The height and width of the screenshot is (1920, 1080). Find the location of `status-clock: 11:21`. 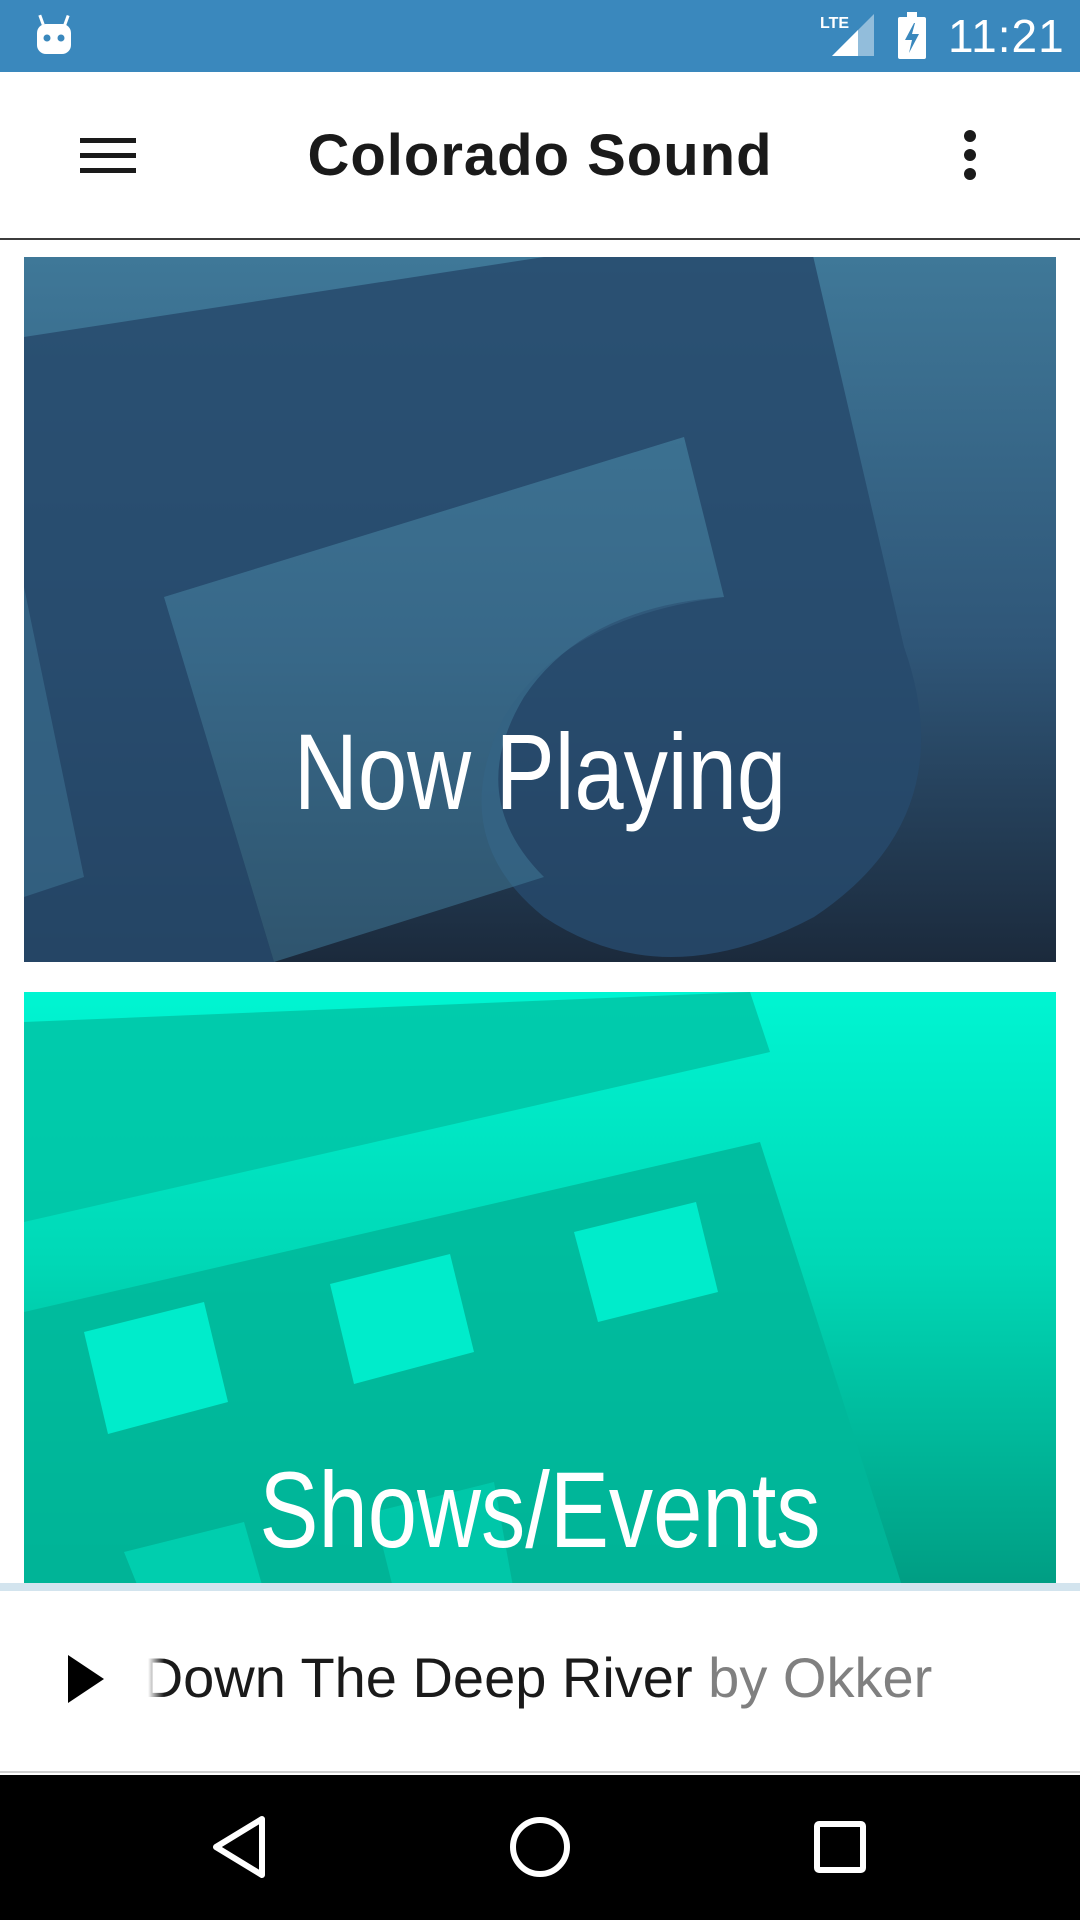

status-clock: 11:21 is located at coordinates (1006, 36).